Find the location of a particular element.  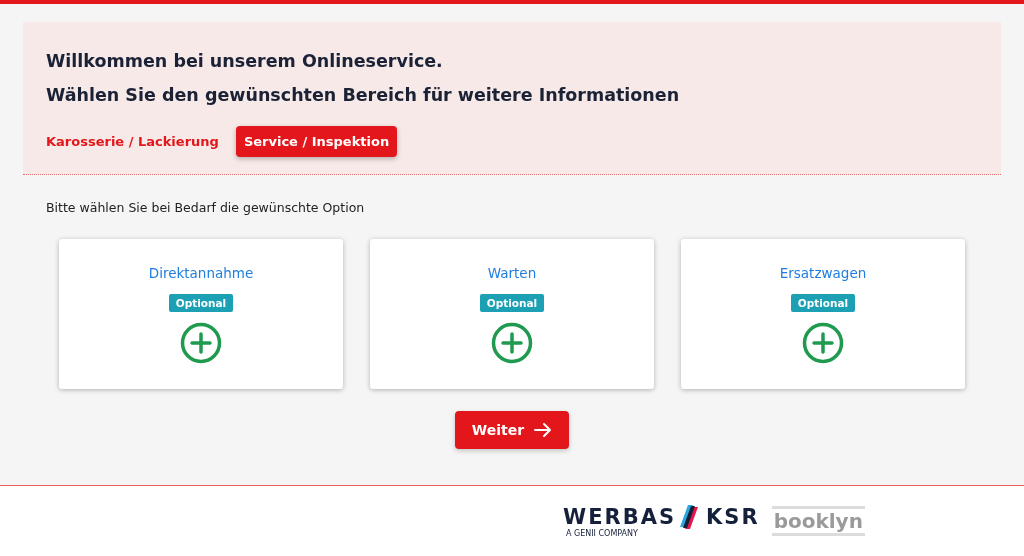

welcome-heading: Willkommen bei unserem Onlineservice. is located at coordinates (245, 61).